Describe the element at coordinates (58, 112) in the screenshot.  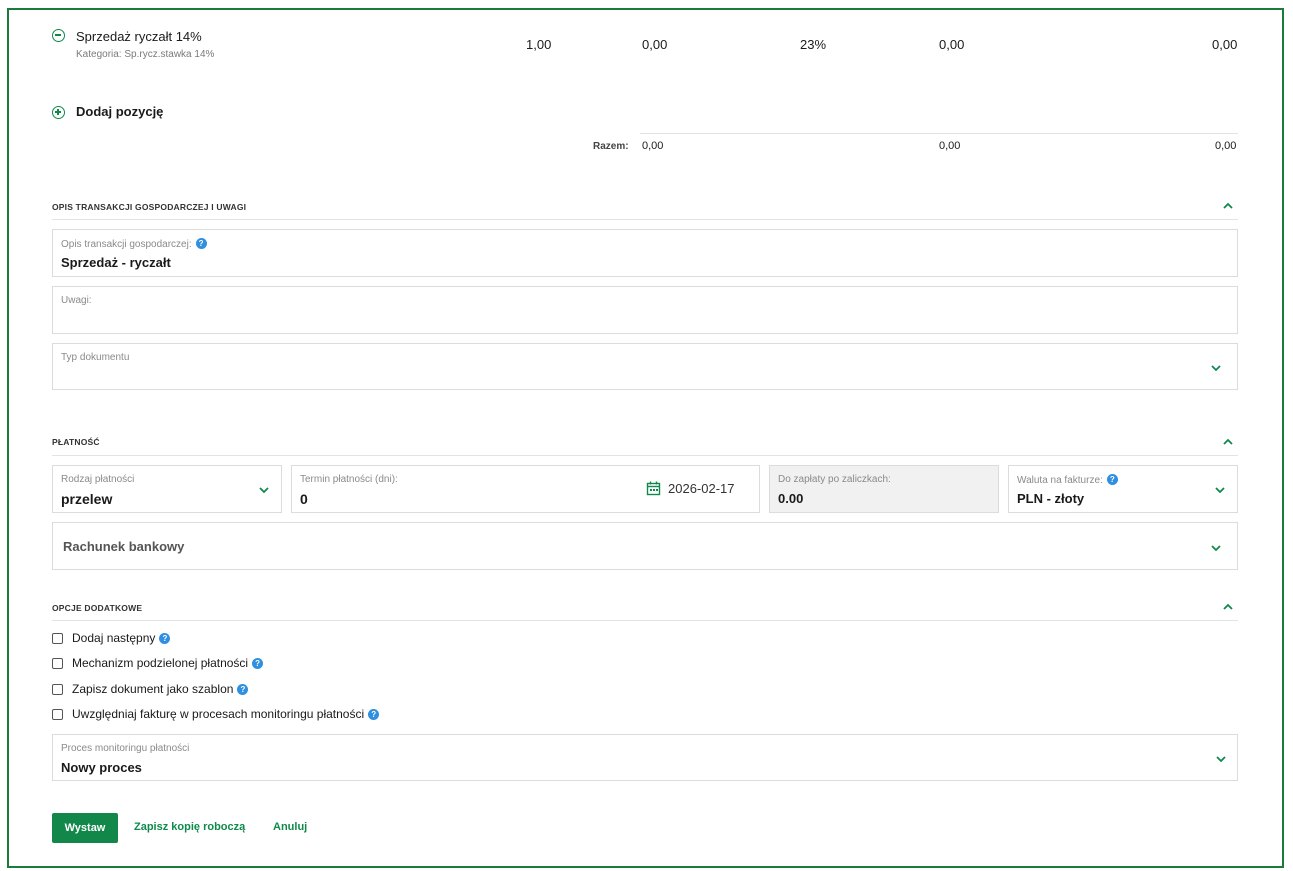
I see `add-position-icon` at that location.